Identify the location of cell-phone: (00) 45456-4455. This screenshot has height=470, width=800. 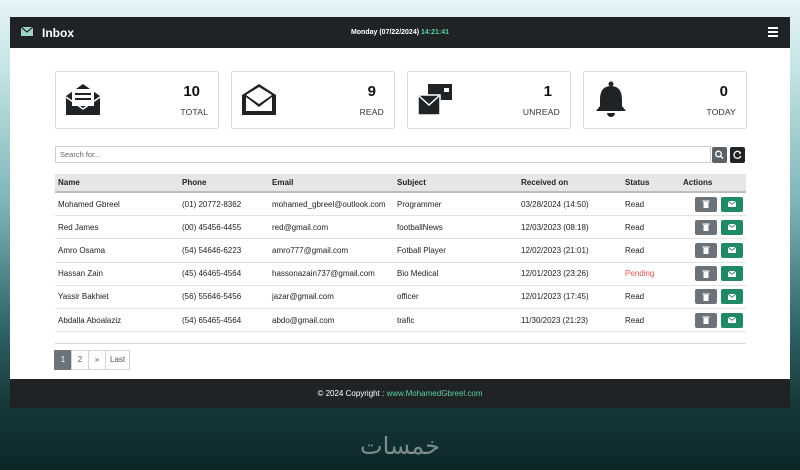
(224, 227).